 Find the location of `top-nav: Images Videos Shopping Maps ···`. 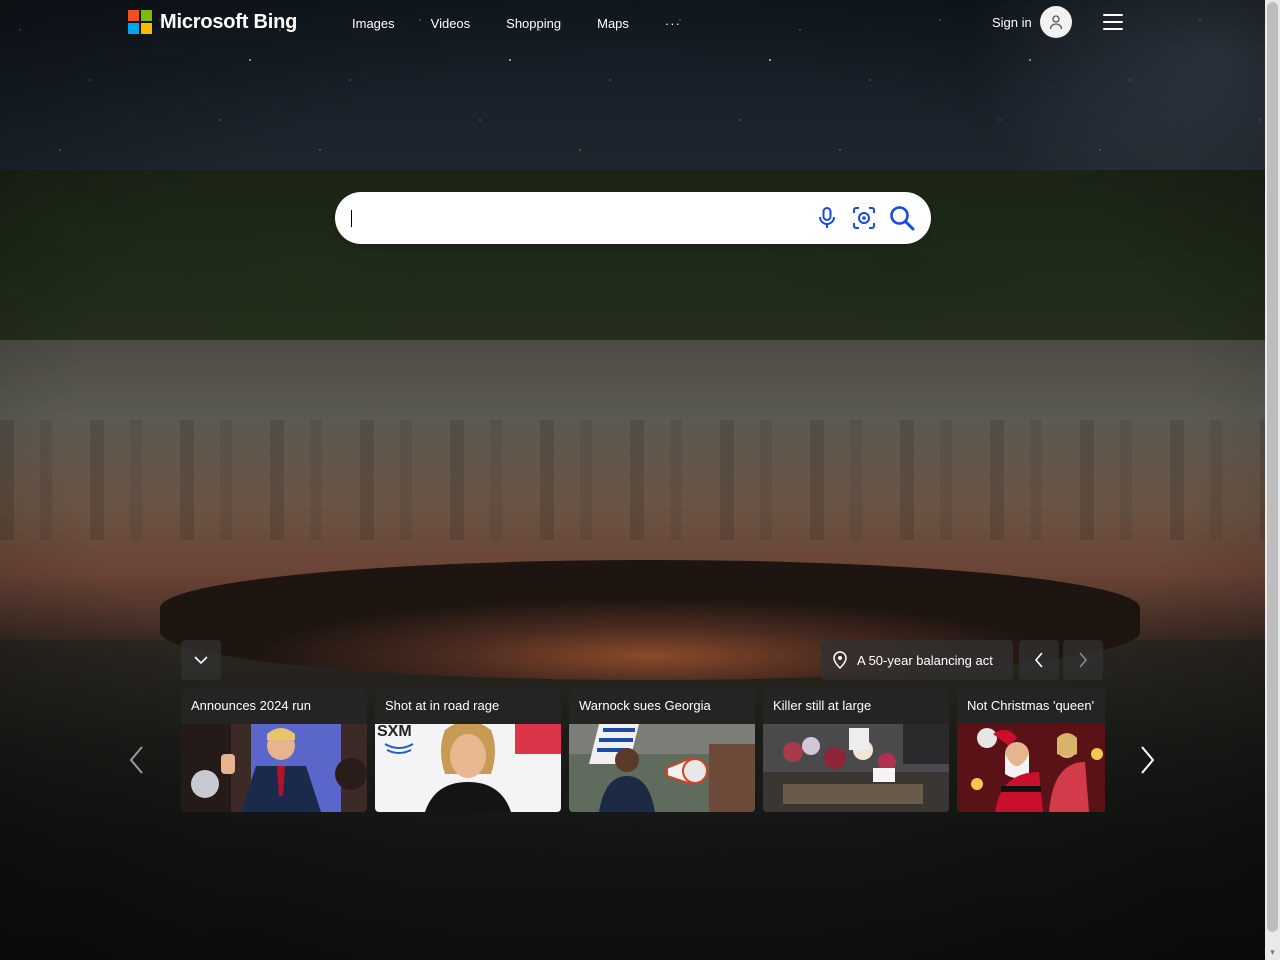

top-nav: Images Videos Shopping Maps ··· is located at coordinates (516, 23).